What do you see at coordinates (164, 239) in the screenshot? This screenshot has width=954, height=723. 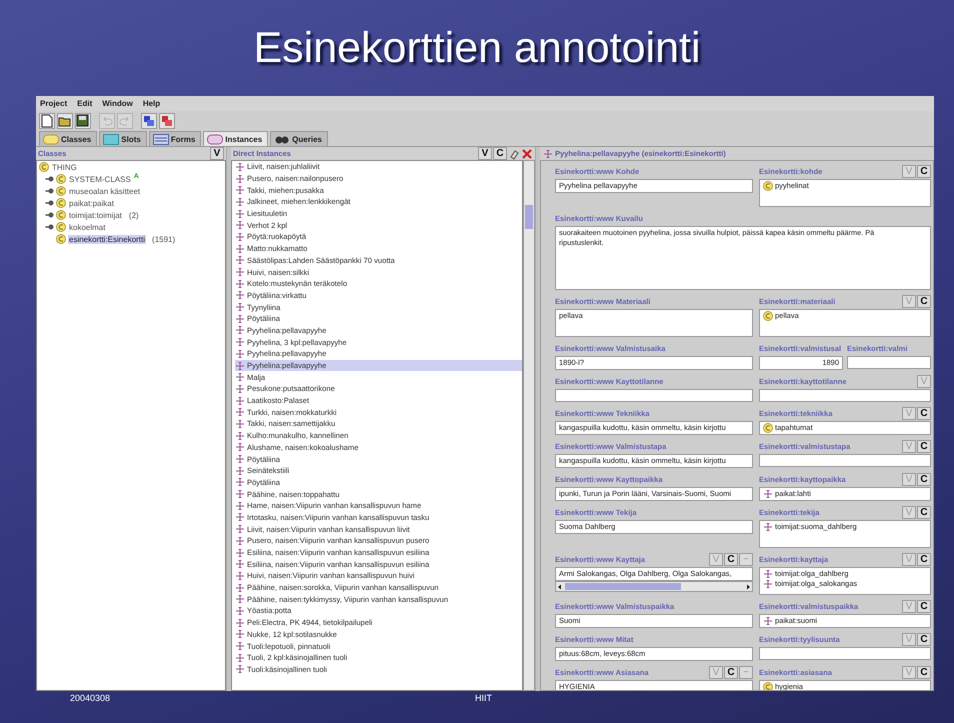 I see `instance-count: (1591)` at bounding box center [164, 239].